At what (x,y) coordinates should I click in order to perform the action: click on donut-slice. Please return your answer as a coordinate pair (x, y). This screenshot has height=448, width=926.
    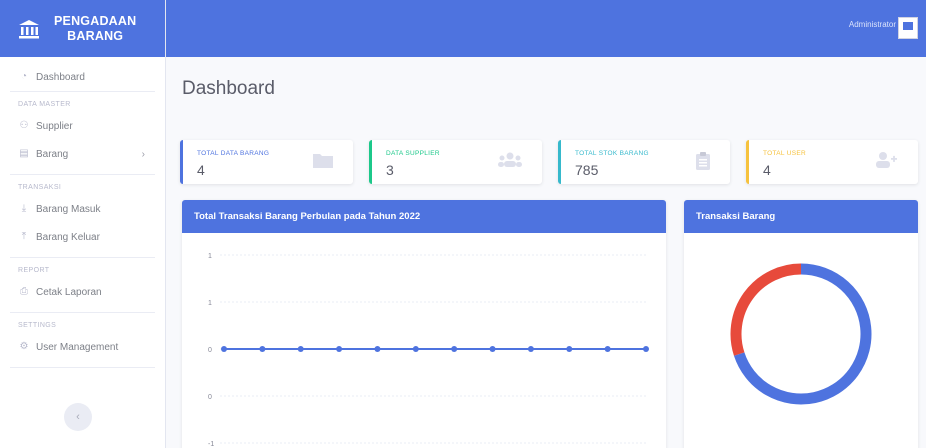
    Looking at the image, I should click on (766, 309).